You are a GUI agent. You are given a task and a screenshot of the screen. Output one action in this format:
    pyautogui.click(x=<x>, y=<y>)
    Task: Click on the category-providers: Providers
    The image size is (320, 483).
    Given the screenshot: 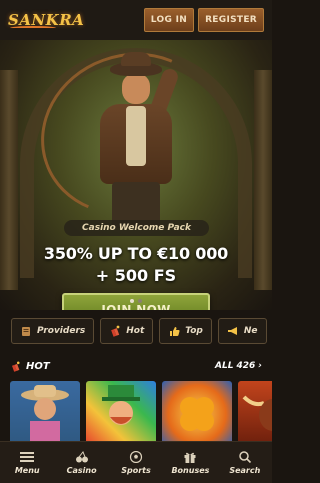 What is the action you would take?
    pyautogui.click(x=53, y=331)
    